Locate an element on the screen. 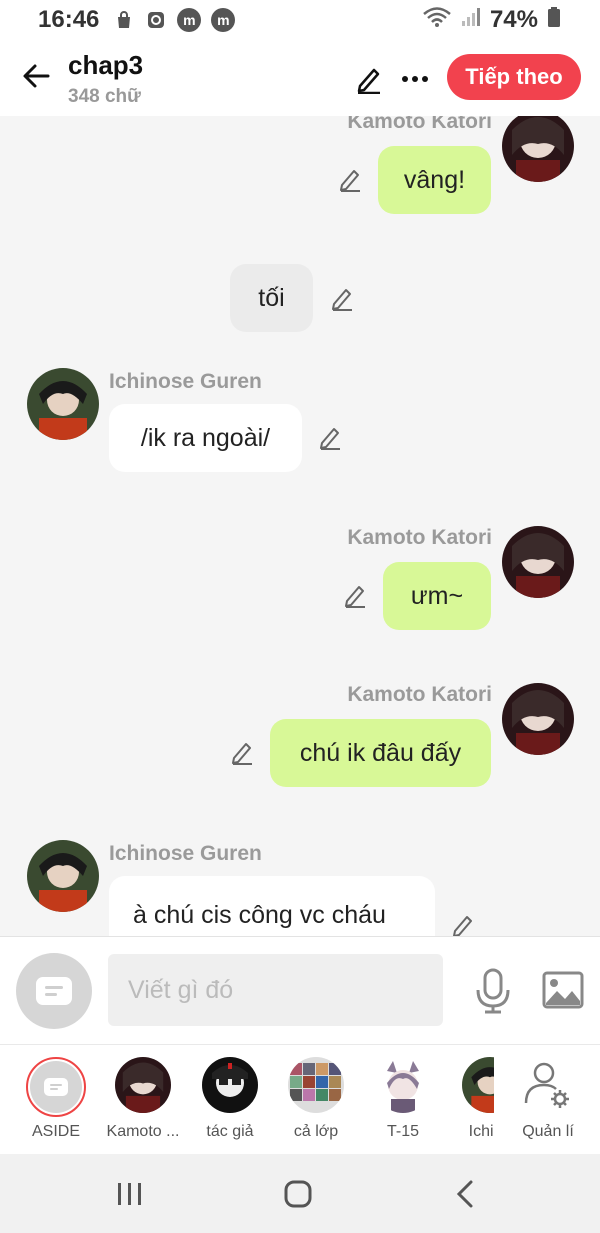 This screenshot has height=1233, width=600. shopping-bag-icon is located at coordinates (124, 20).